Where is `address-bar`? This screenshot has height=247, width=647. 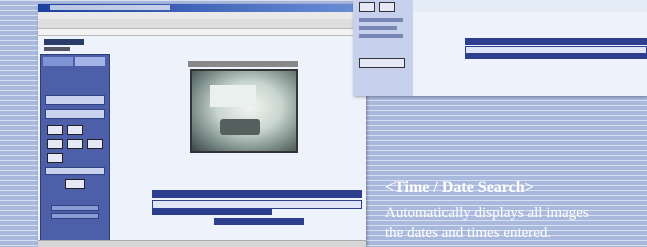 address-bar is located at coordinates (202, 32).